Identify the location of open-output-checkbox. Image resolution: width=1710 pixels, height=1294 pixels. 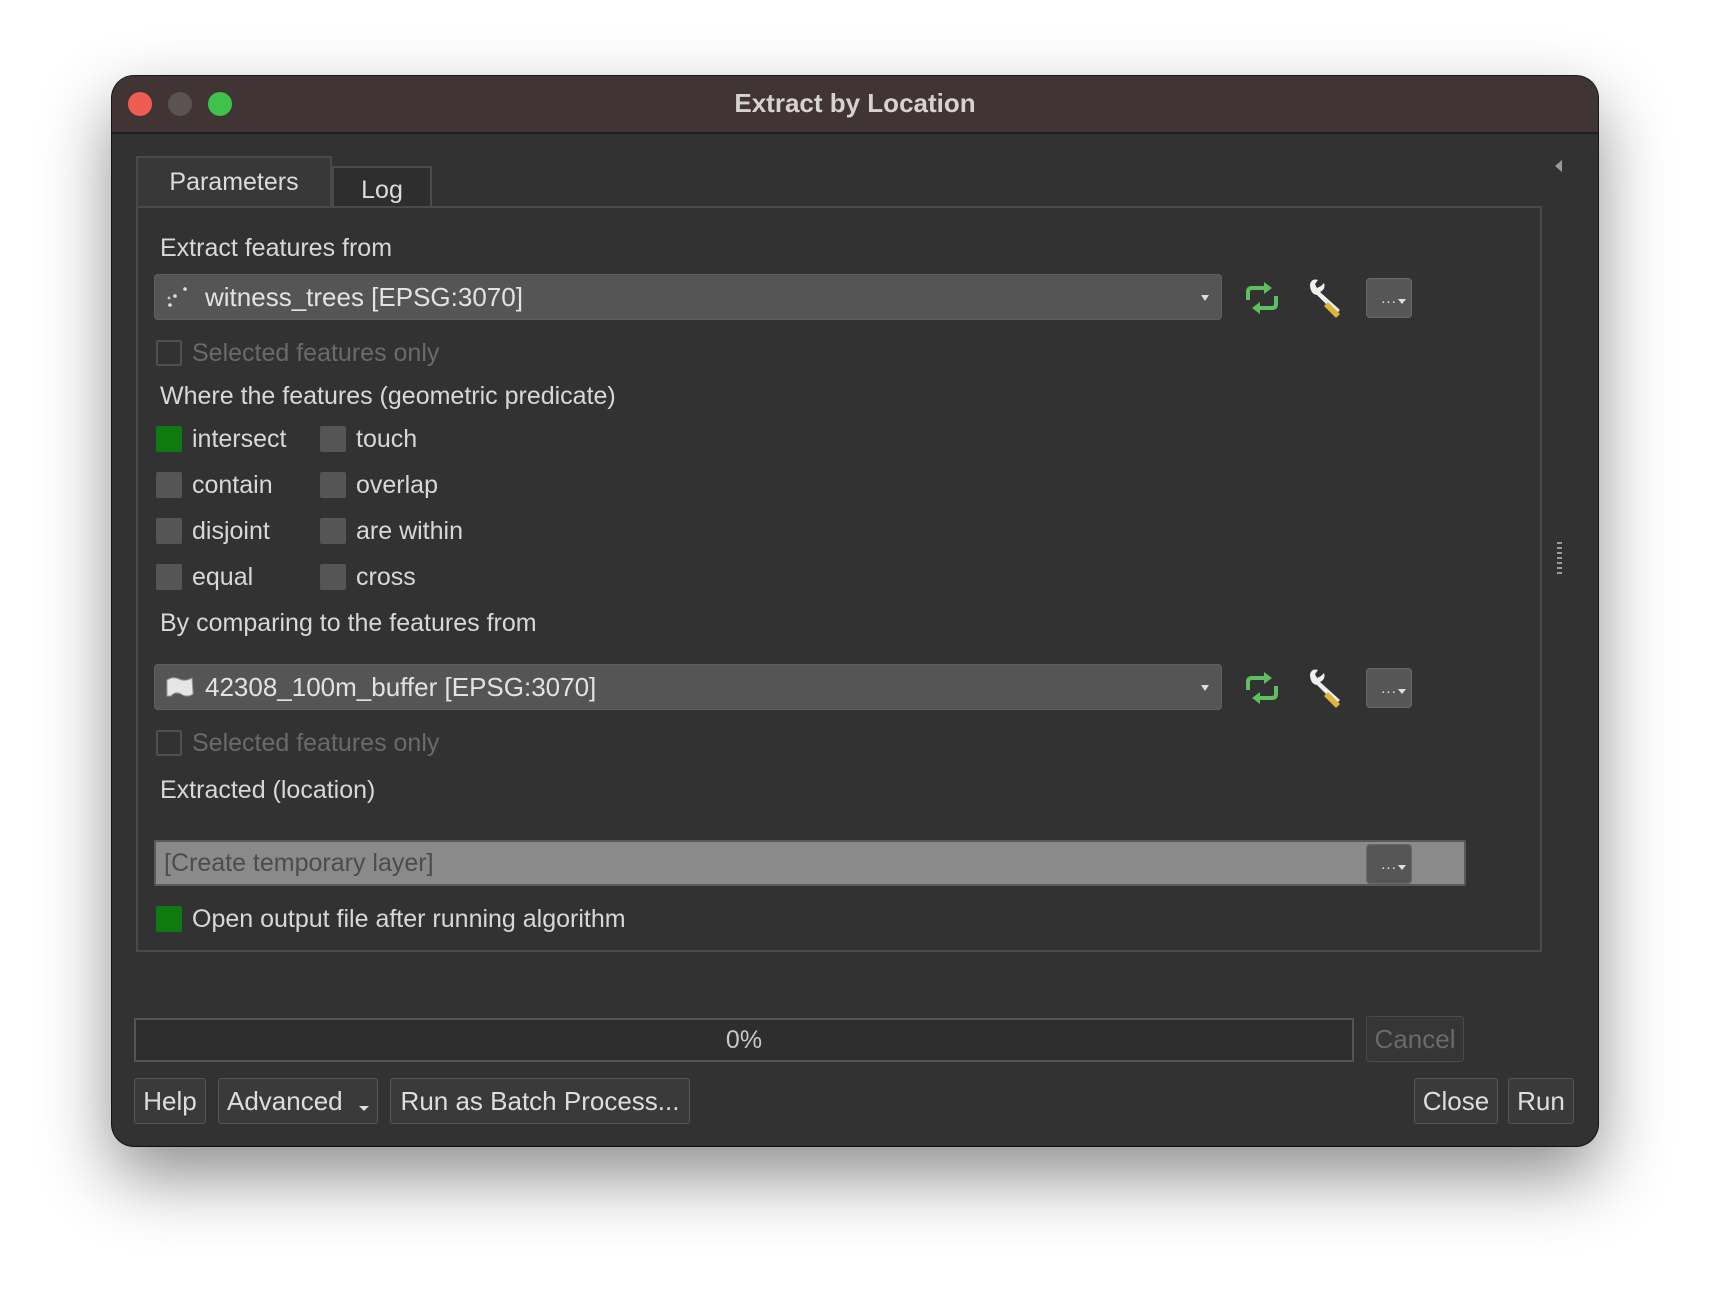
(169, 919).